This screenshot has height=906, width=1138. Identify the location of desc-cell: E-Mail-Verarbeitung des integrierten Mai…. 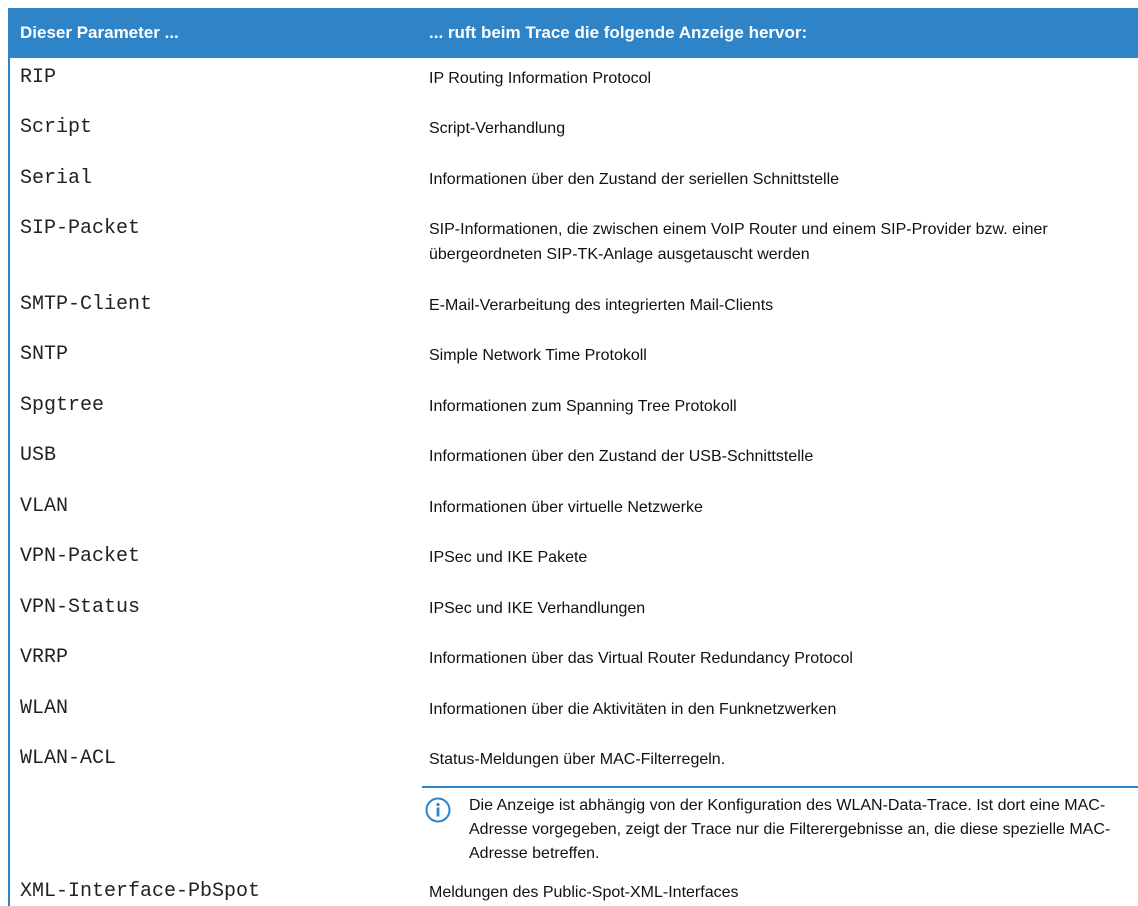
(601, 305).